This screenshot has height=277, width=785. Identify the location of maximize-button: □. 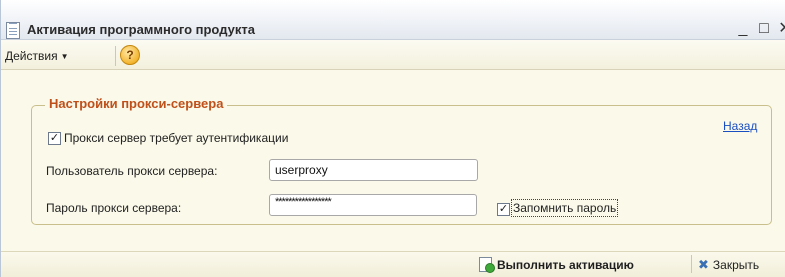
(764, 29).